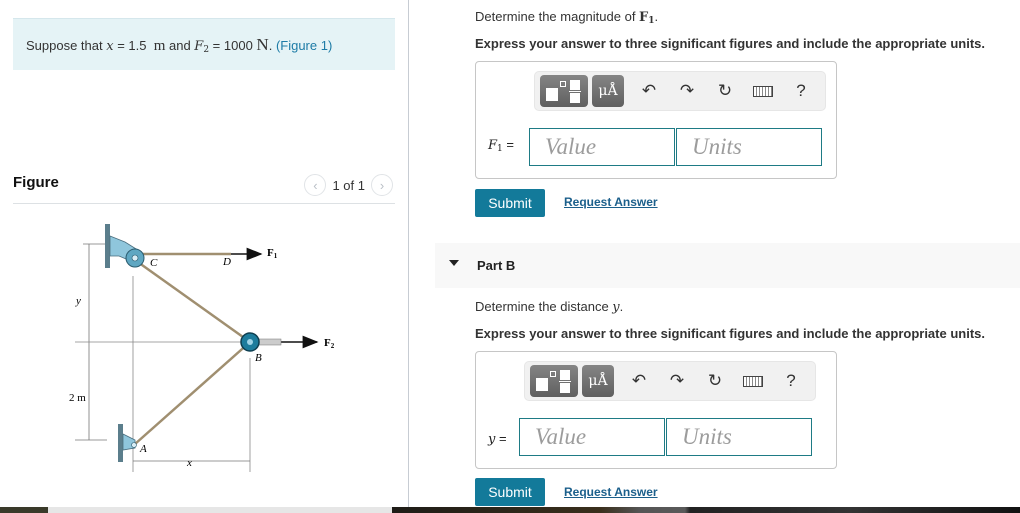  I want to click on taskbar-strip, so click(510, 510).